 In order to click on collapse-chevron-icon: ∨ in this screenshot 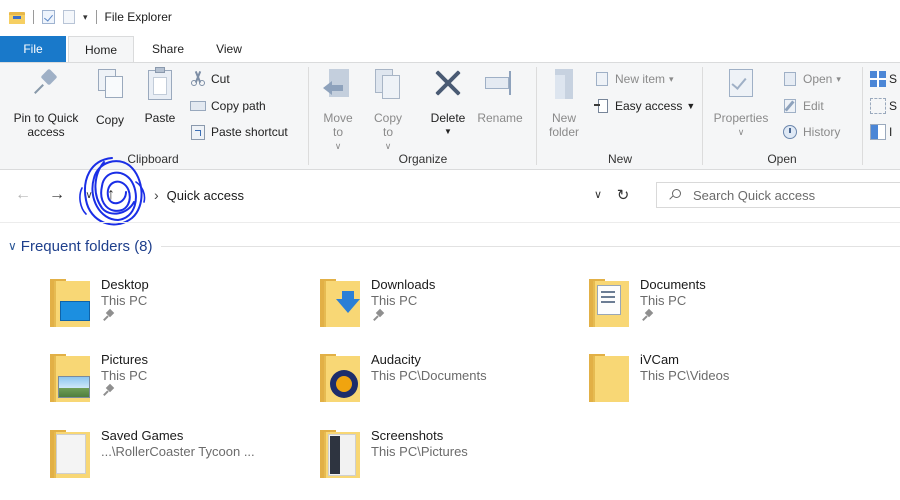, I will do `click(12, 246)`.